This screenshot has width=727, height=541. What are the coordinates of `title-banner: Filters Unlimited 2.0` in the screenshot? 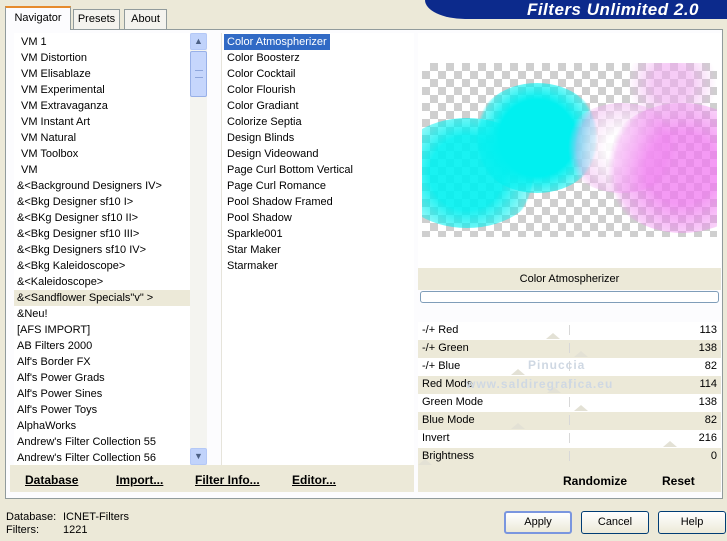 It's located at (576, 9).